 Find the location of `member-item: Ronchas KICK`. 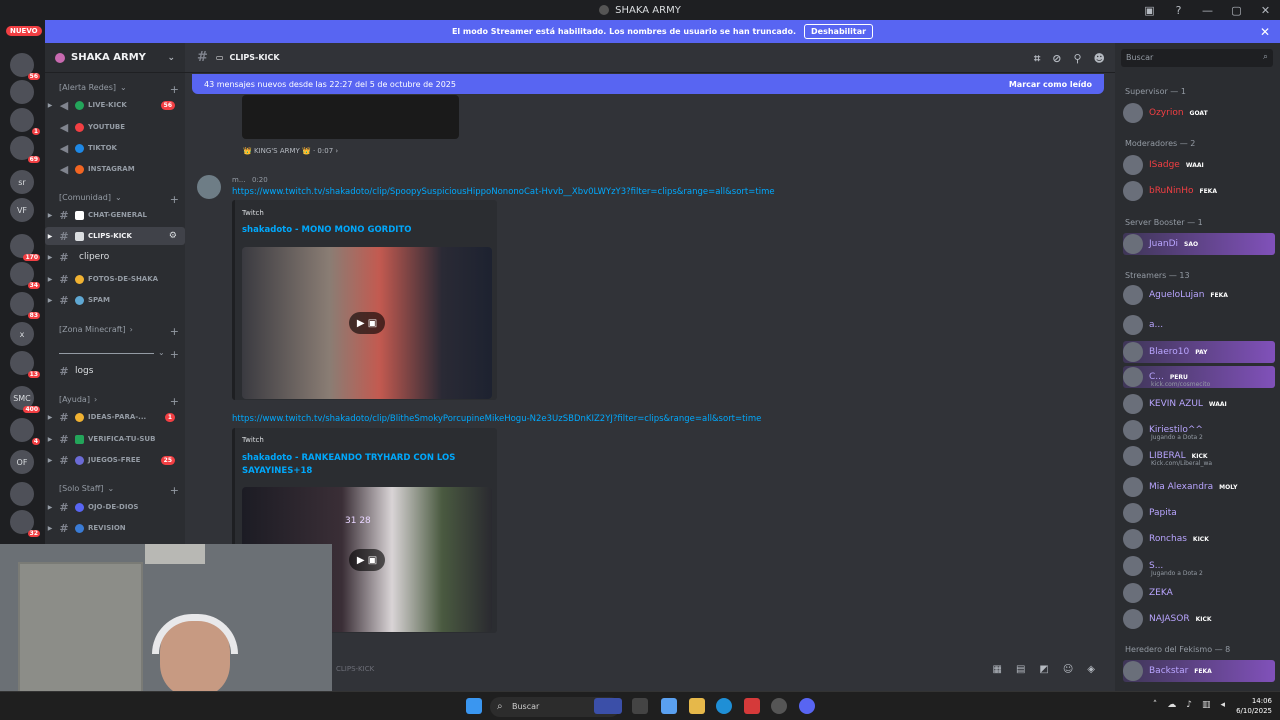

member-item: Ronchas KICK is located at coordinates (1199, 539).